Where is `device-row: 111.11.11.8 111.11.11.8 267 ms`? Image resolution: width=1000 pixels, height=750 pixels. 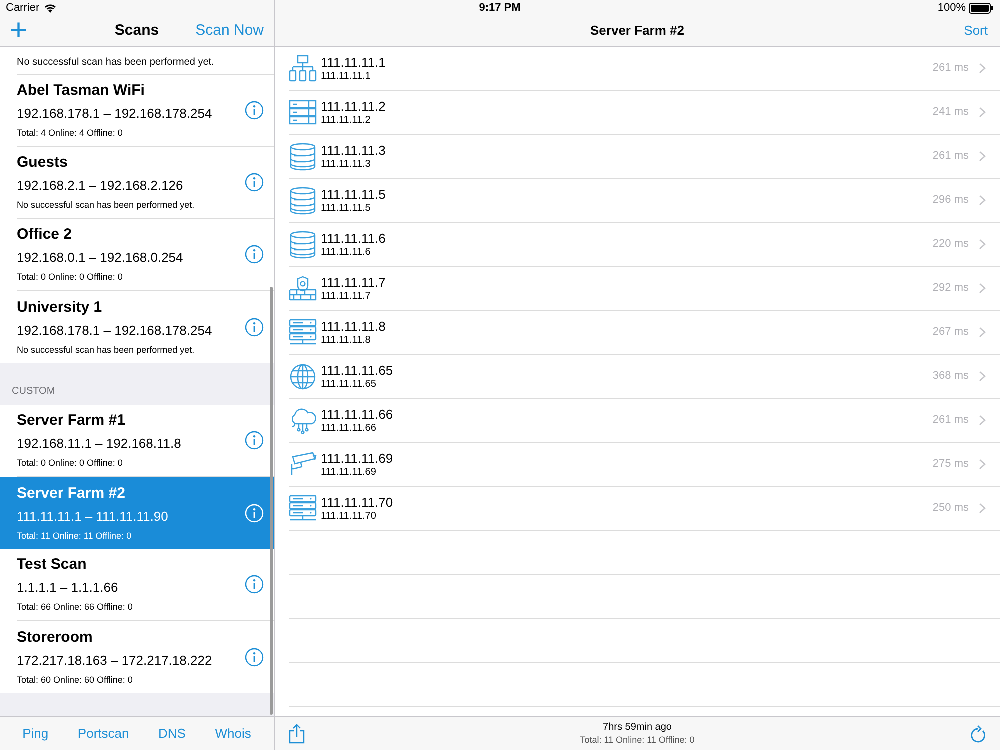 device-row: 111.11.11.8 111.11.11.8 267 ms is located at coordinates (644, 333).